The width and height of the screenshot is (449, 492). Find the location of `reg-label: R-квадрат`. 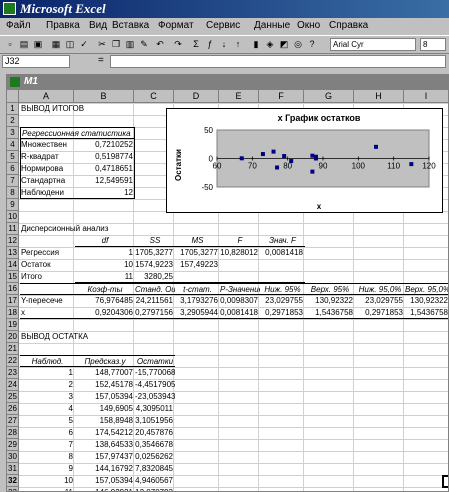

reg-label: R-квадрат is located at coordinates (47, 157).